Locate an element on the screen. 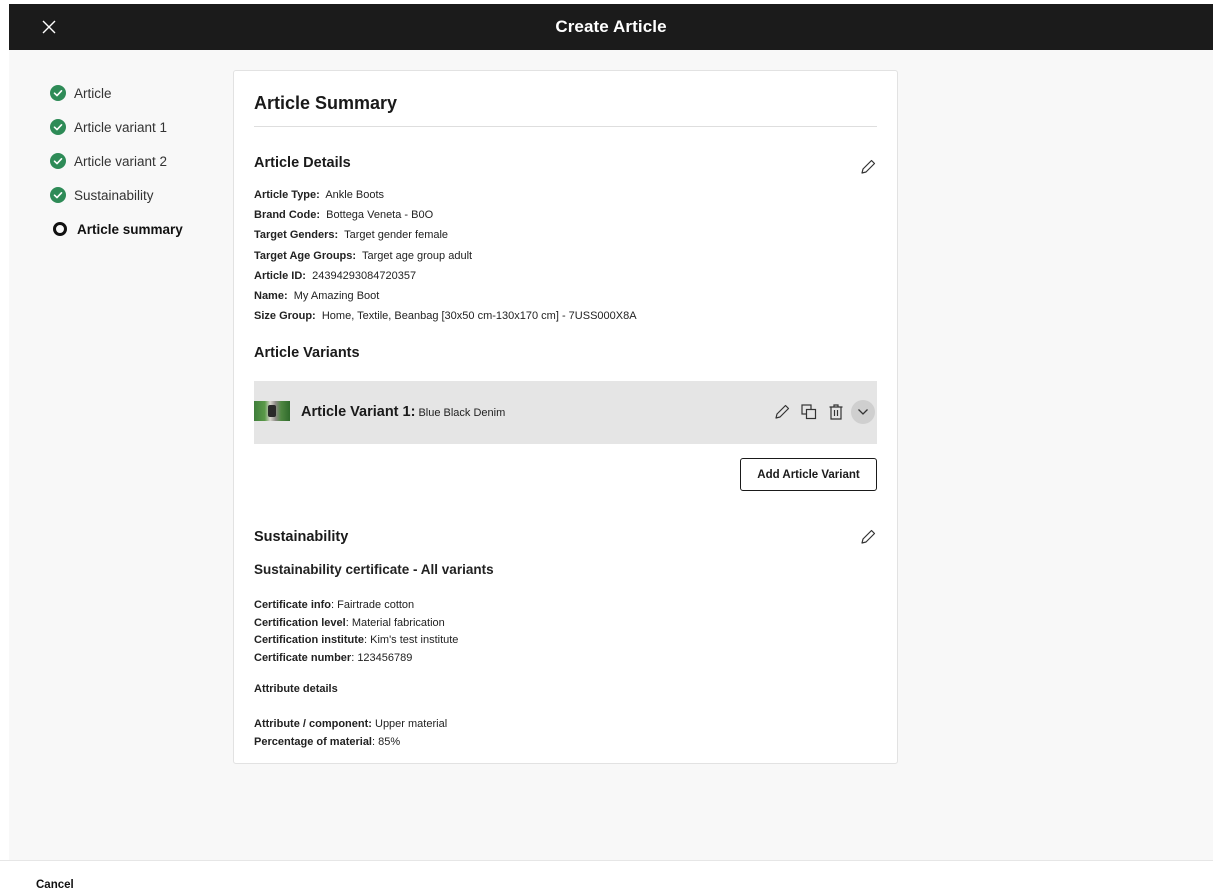 The image size is (1213, 893). step-sustainability: Sustainability is located at coordinates (116, 195).